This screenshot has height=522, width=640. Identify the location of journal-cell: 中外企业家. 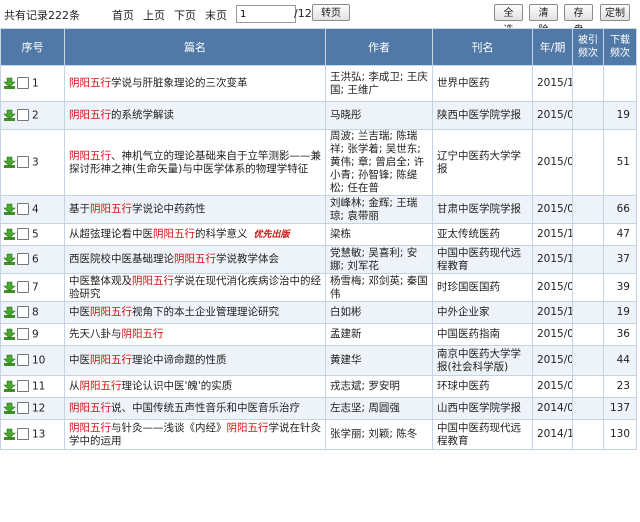
(482, 312).